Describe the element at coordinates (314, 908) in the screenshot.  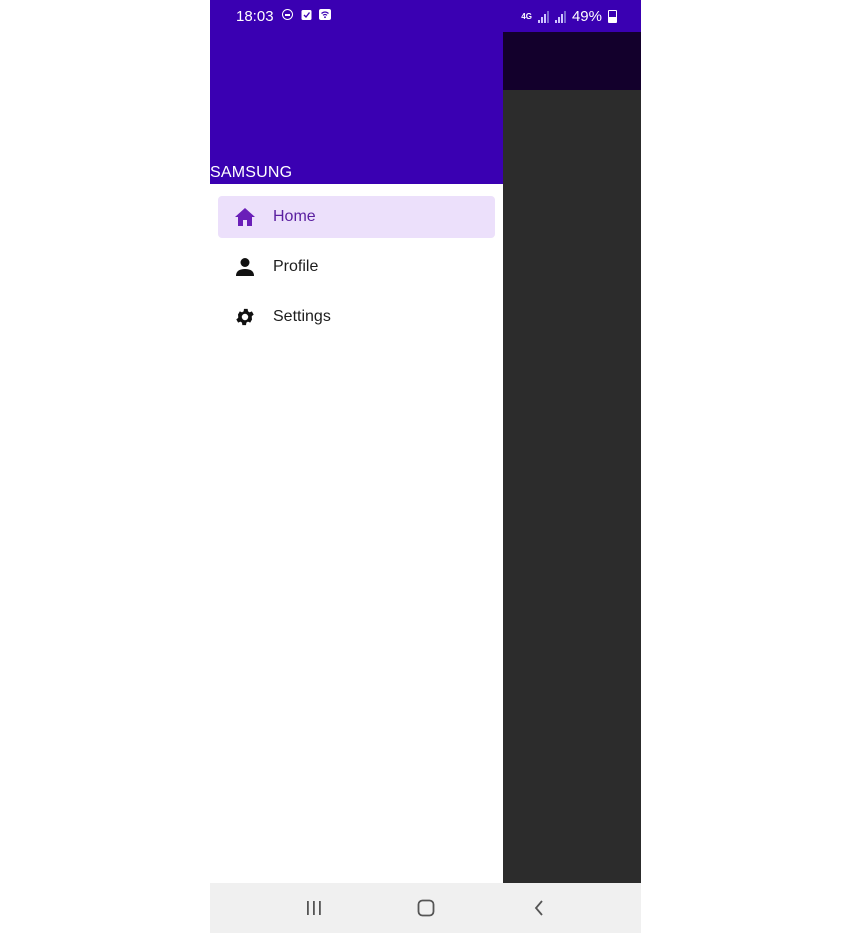
I see `recent-apps-icon` at that location.